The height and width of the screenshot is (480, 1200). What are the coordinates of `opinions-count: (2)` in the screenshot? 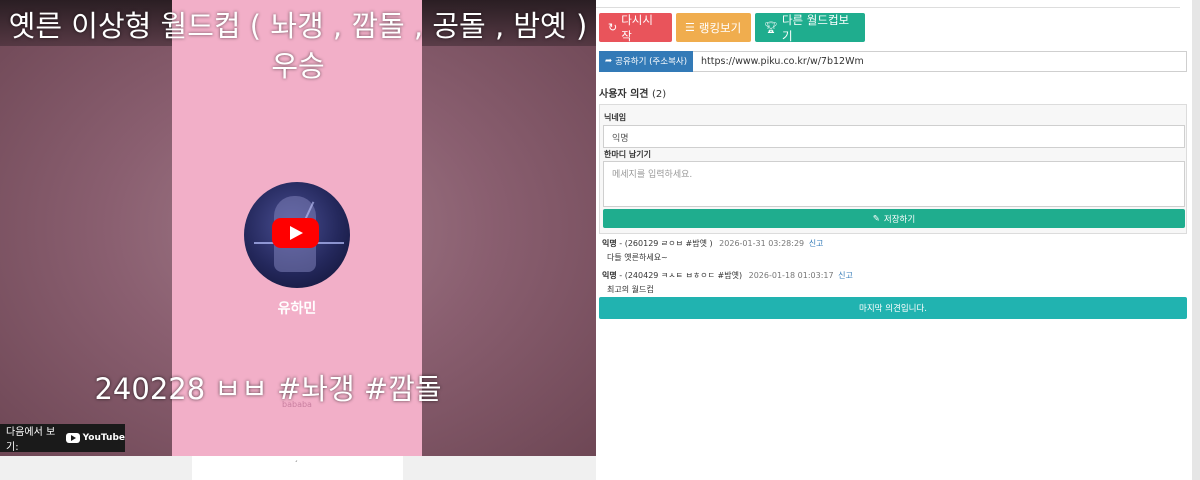 It's located at (659, 94).